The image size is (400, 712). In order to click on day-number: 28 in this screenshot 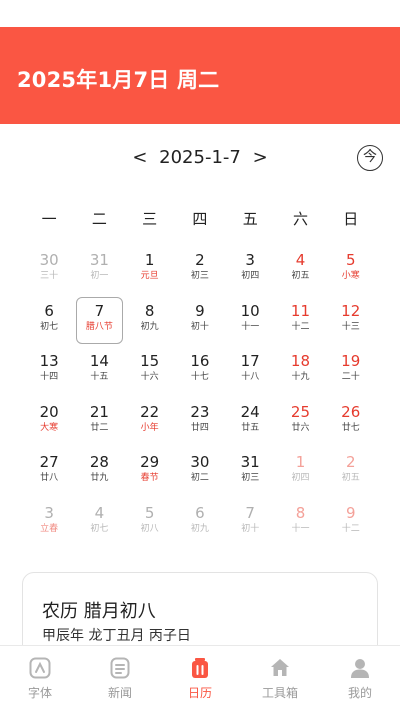, I will do `click(99, 462)`.